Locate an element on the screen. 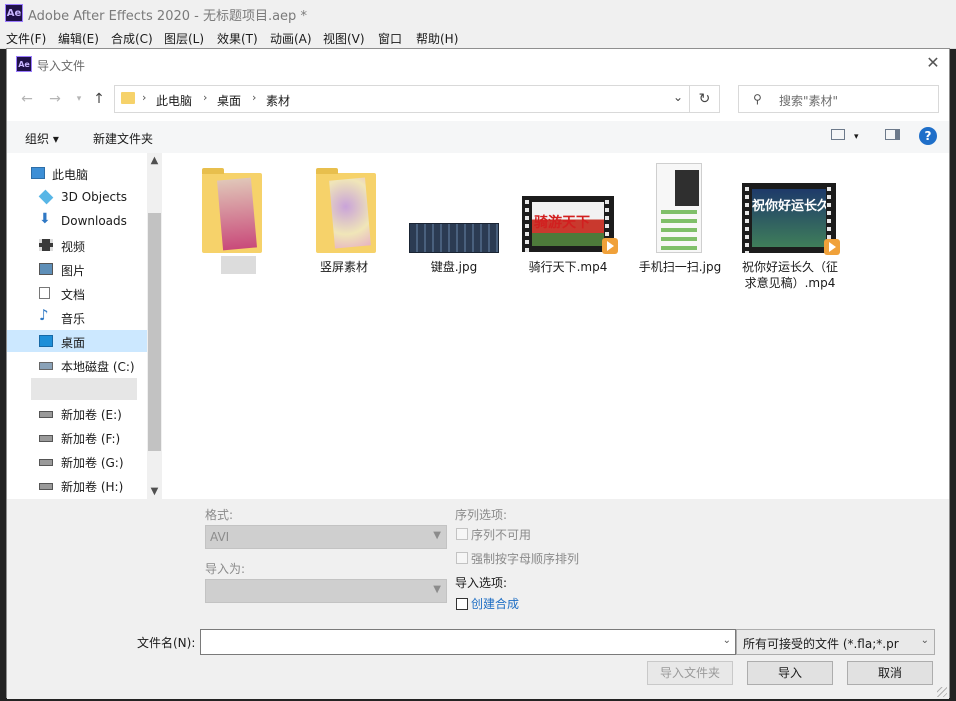 The image size is (956, 701). menu-composition: 合成(C) is located at coordinates (132, 38).